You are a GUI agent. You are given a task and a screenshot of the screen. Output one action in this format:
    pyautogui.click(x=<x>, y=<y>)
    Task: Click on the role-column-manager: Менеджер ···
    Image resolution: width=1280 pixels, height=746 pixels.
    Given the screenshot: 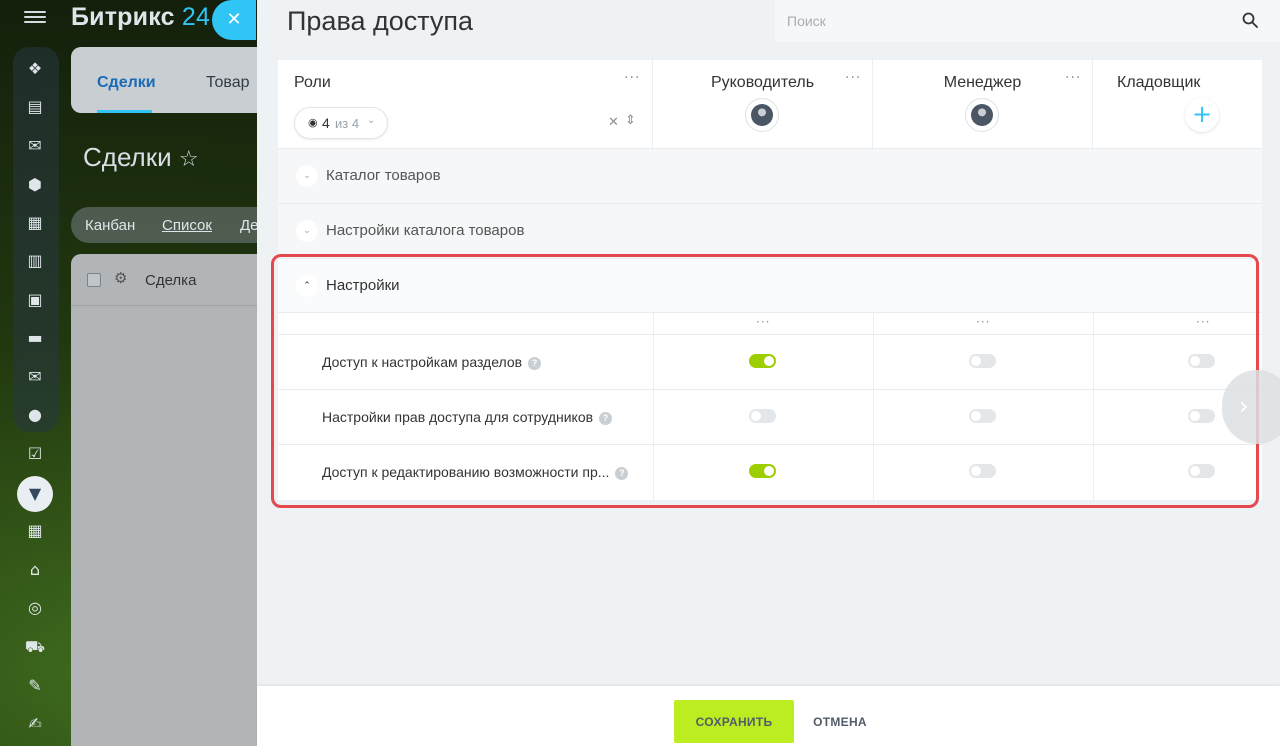 What is the action you would take?
    pyautogui.click(x=983, y=104)
    